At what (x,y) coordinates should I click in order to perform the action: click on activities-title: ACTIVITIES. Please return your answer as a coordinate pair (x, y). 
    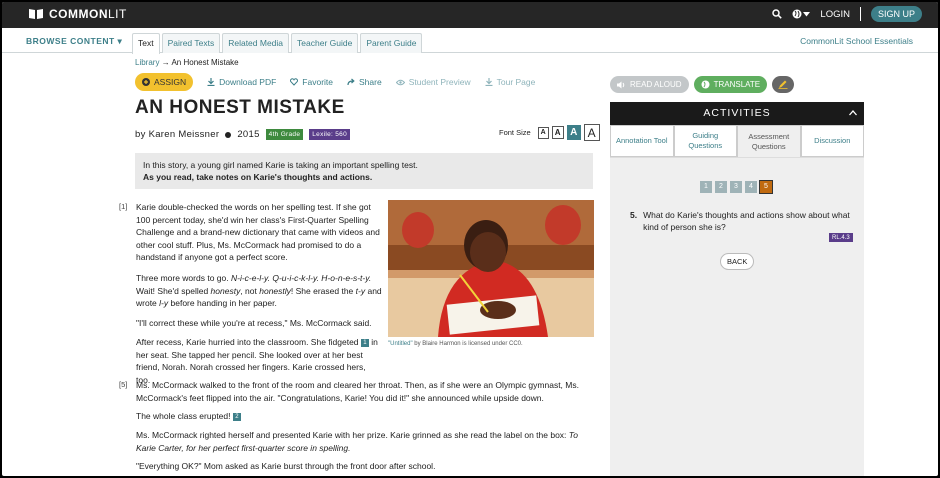
    Looking at the image, I should click on (737, 113).